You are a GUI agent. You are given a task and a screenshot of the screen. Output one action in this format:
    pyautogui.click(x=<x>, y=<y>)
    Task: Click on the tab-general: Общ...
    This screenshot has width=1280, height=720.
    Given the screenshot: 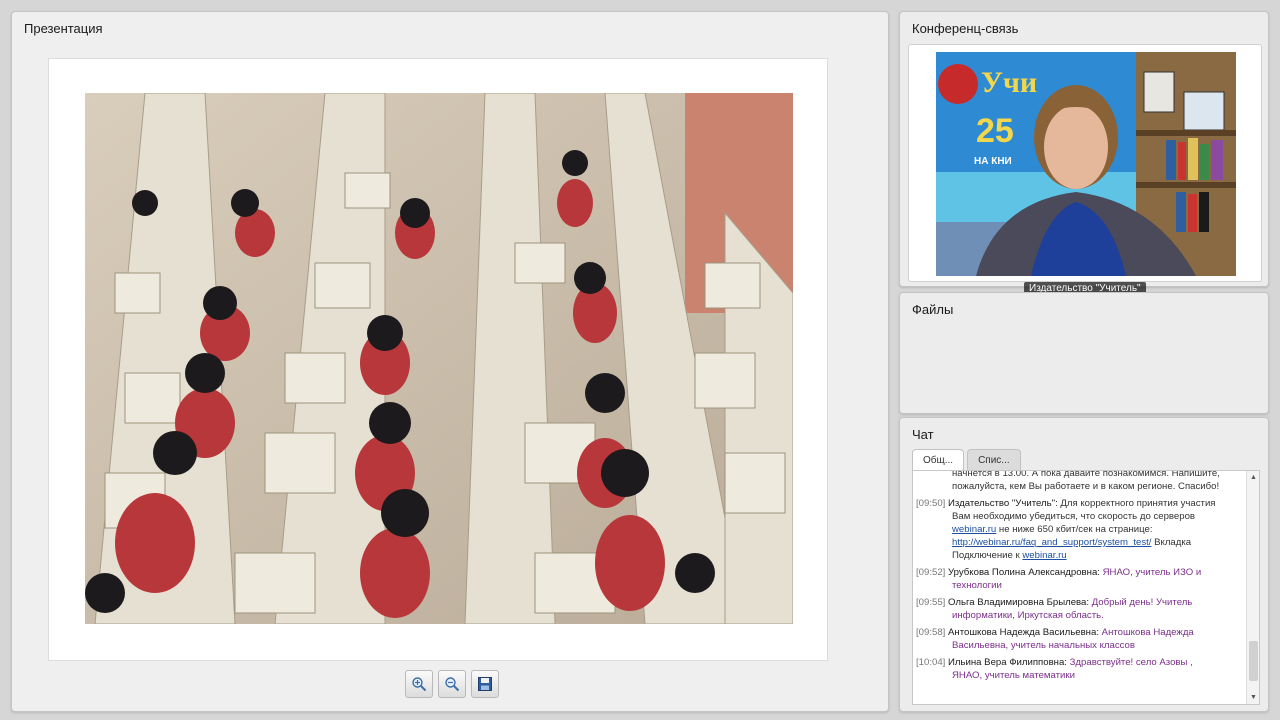 What is the action you would take?
    pyautogui.click(x=938, y=460)
    